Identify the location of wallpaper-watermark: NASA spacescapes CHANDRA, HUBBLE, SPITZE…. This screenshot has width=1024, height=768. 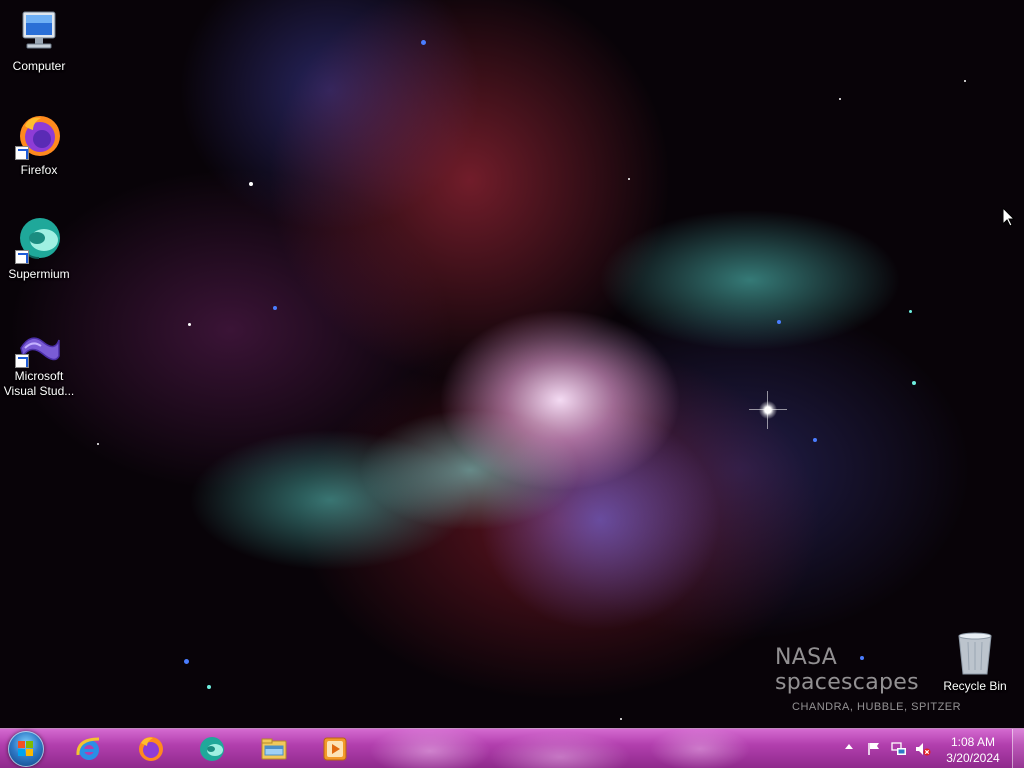
(875, 679).